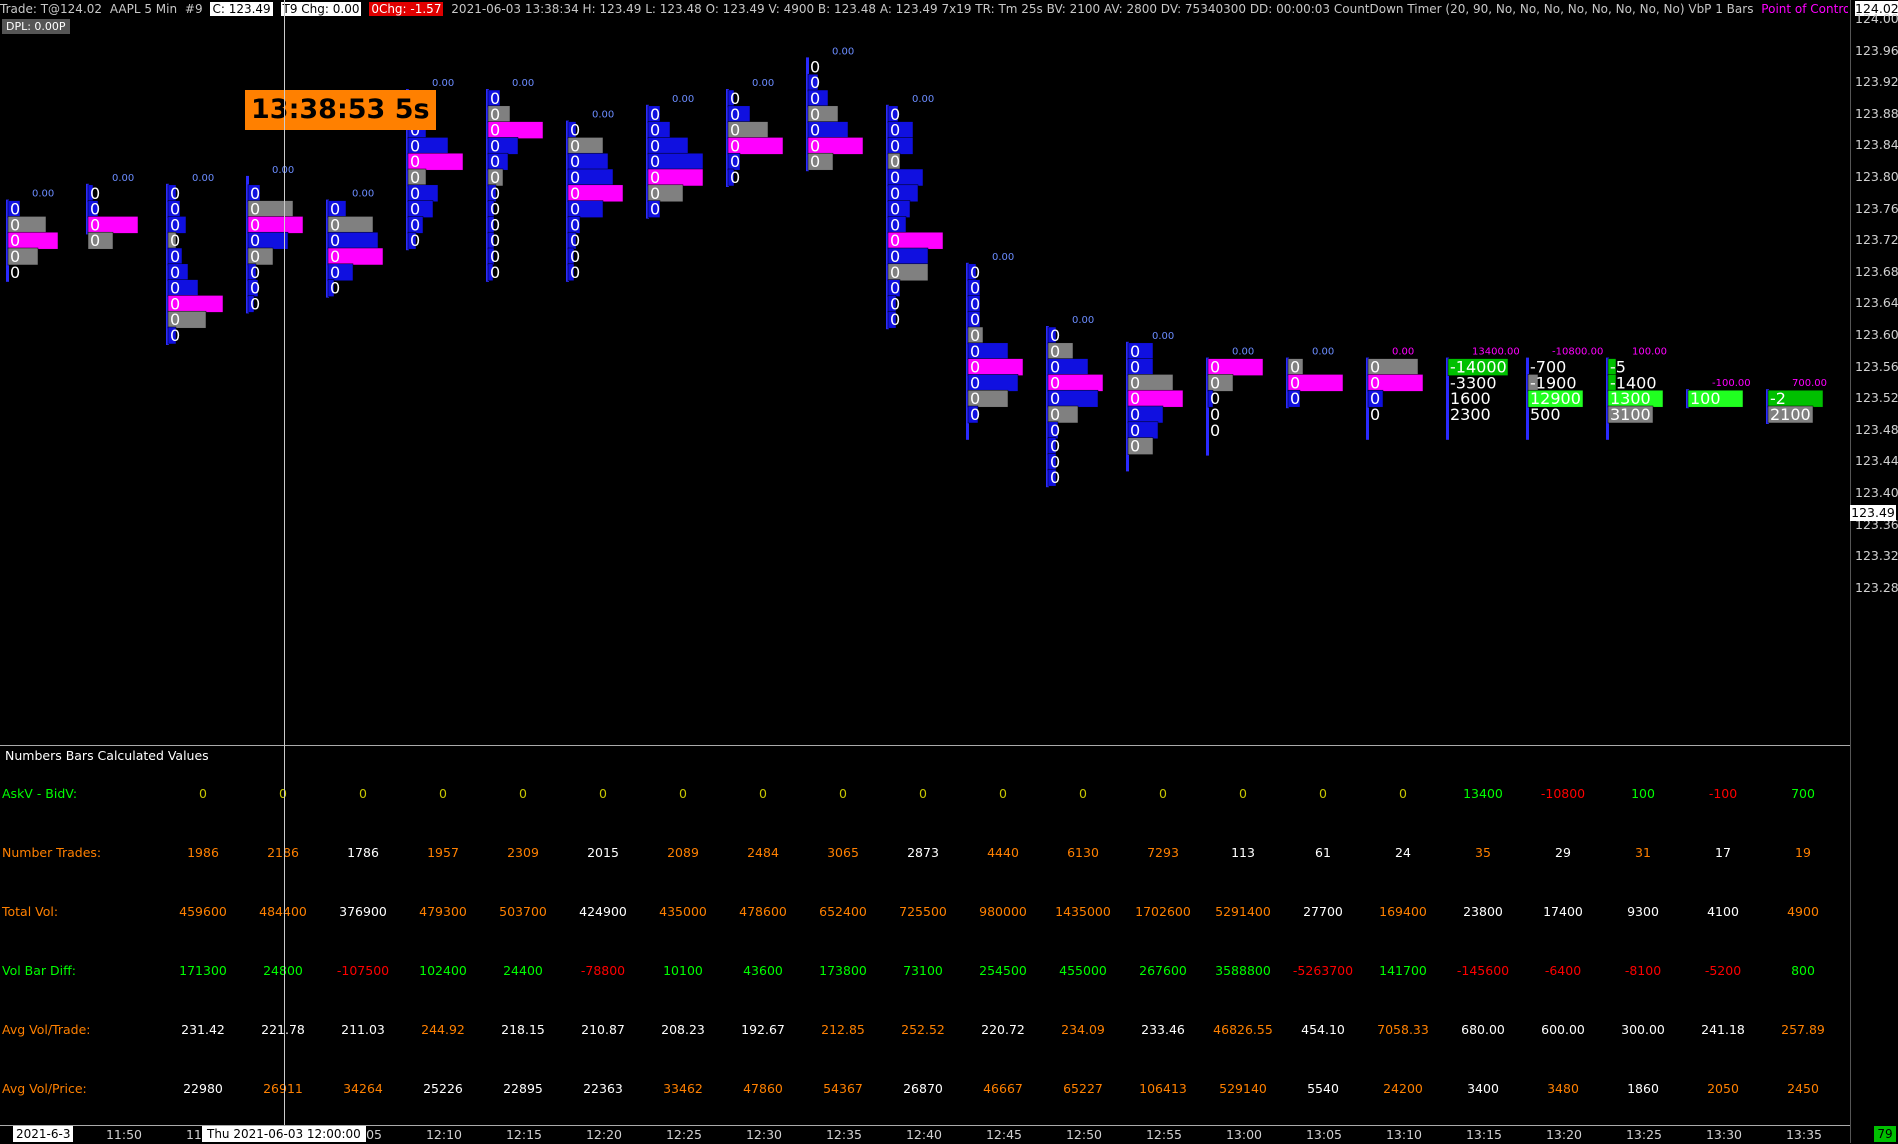 This screenshot has width=1898, height=1144. I want to click on row-value: 31, so click(1643, 852).